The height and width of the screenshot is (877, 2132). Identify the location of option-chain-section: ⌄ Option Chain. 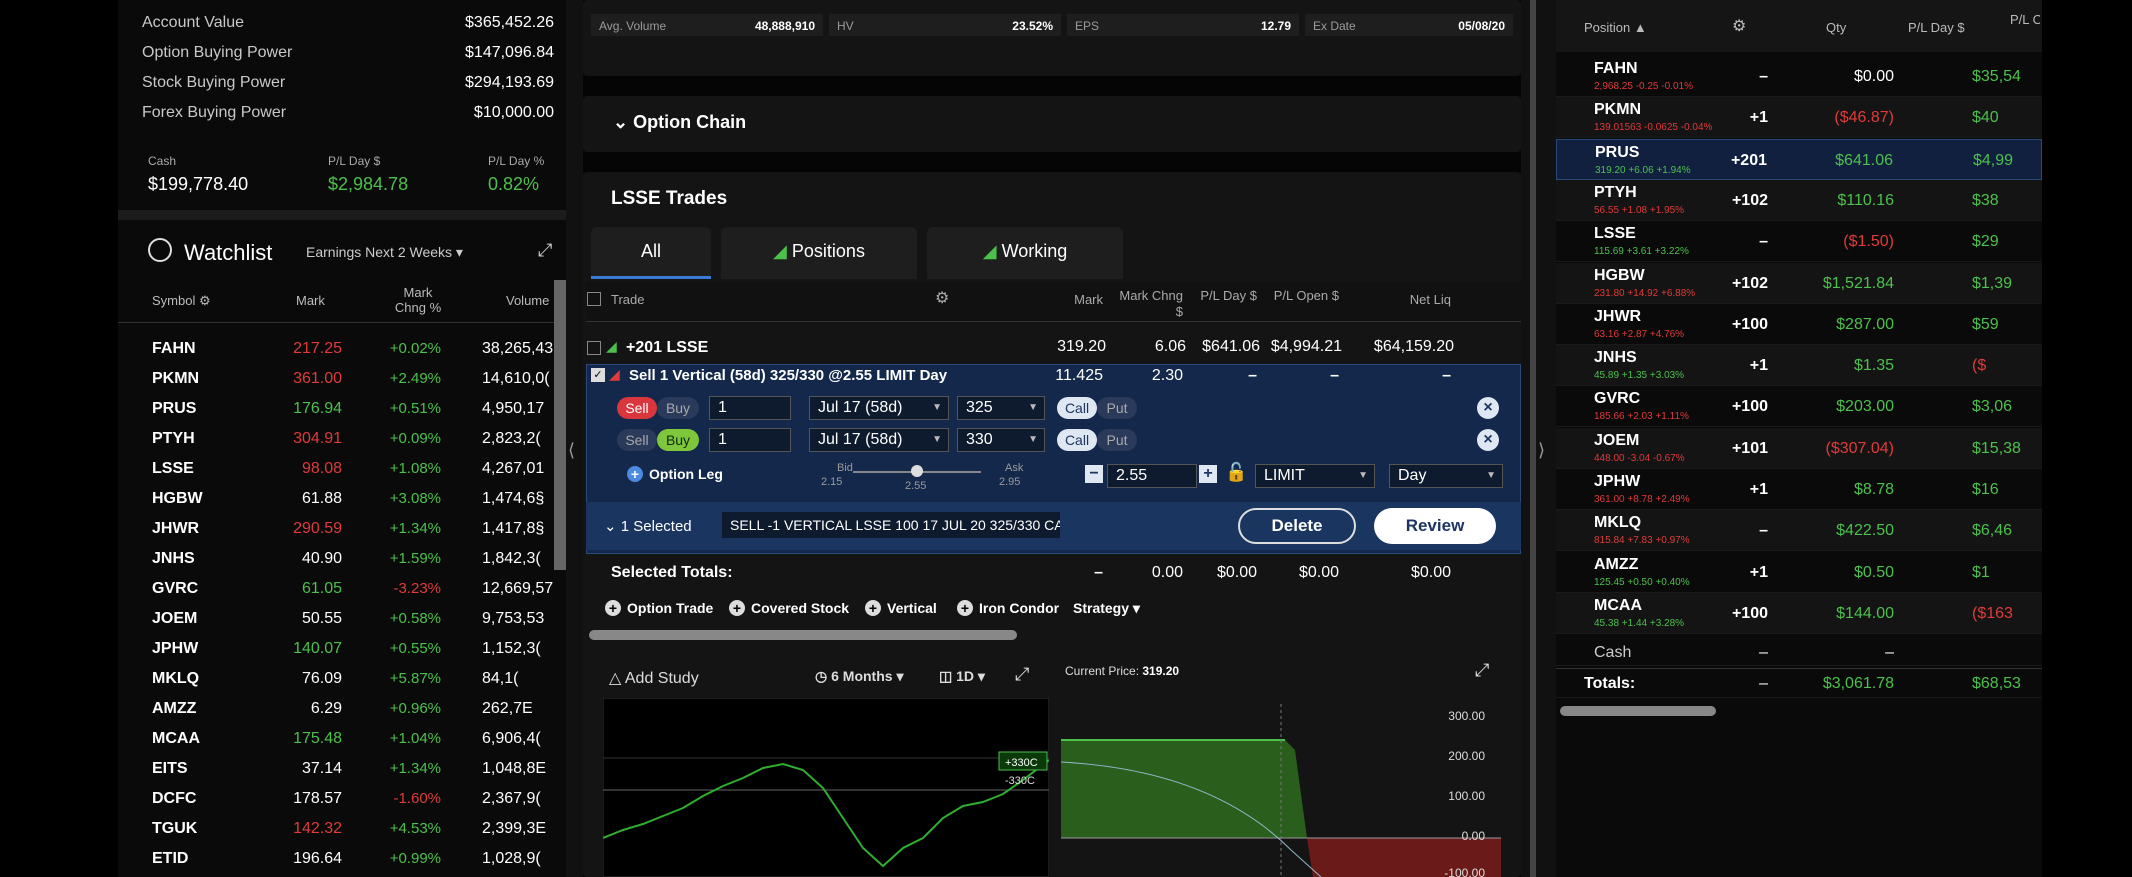
(1052, 124).